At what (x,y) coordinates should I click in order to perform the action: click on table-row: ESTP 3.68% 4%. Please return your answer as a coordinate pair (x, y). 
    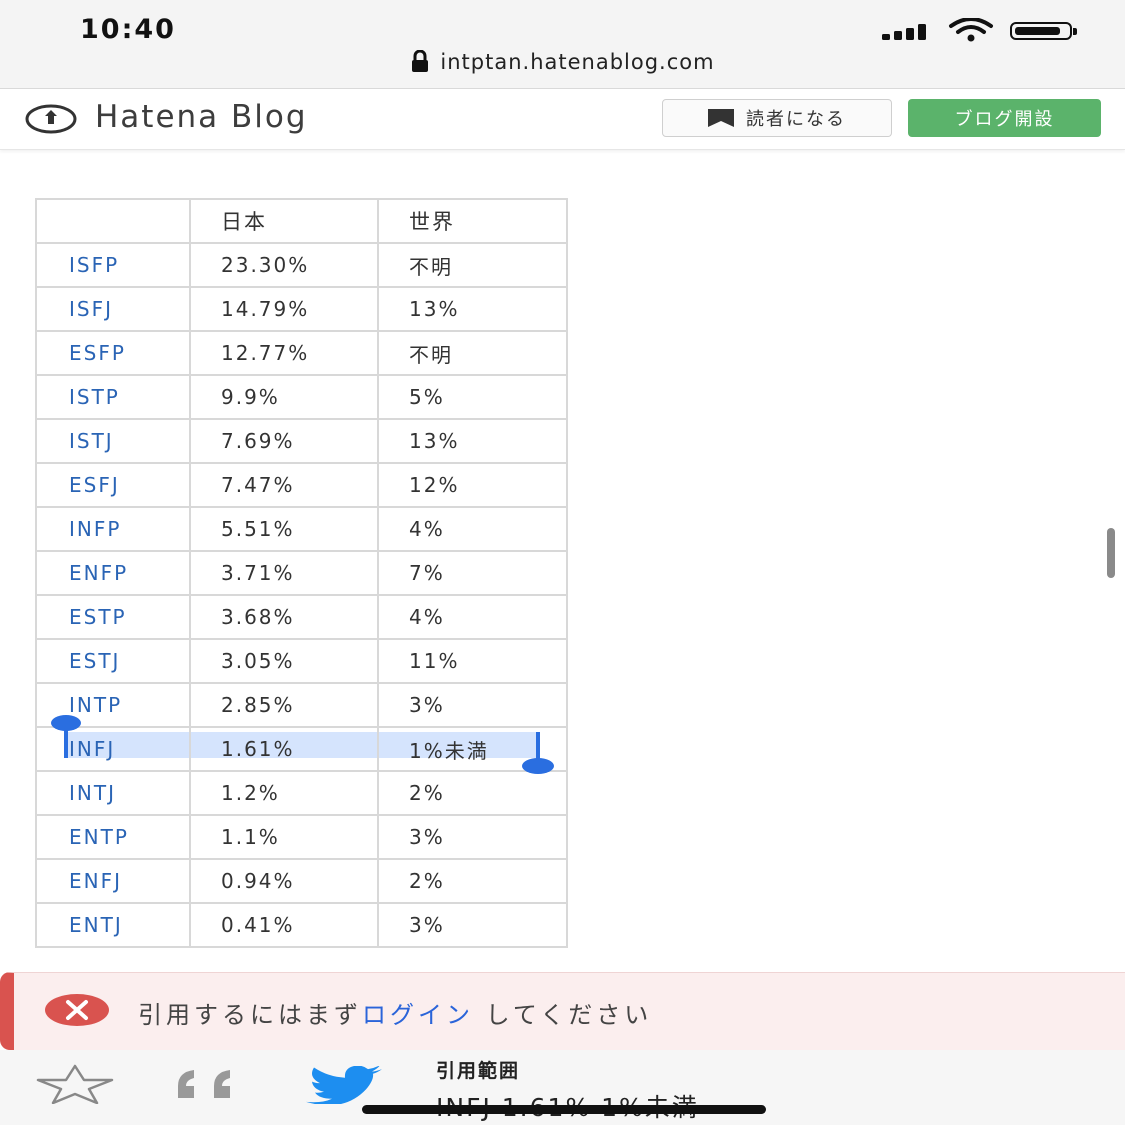
    Looking at the image, I should click on (301, 617).